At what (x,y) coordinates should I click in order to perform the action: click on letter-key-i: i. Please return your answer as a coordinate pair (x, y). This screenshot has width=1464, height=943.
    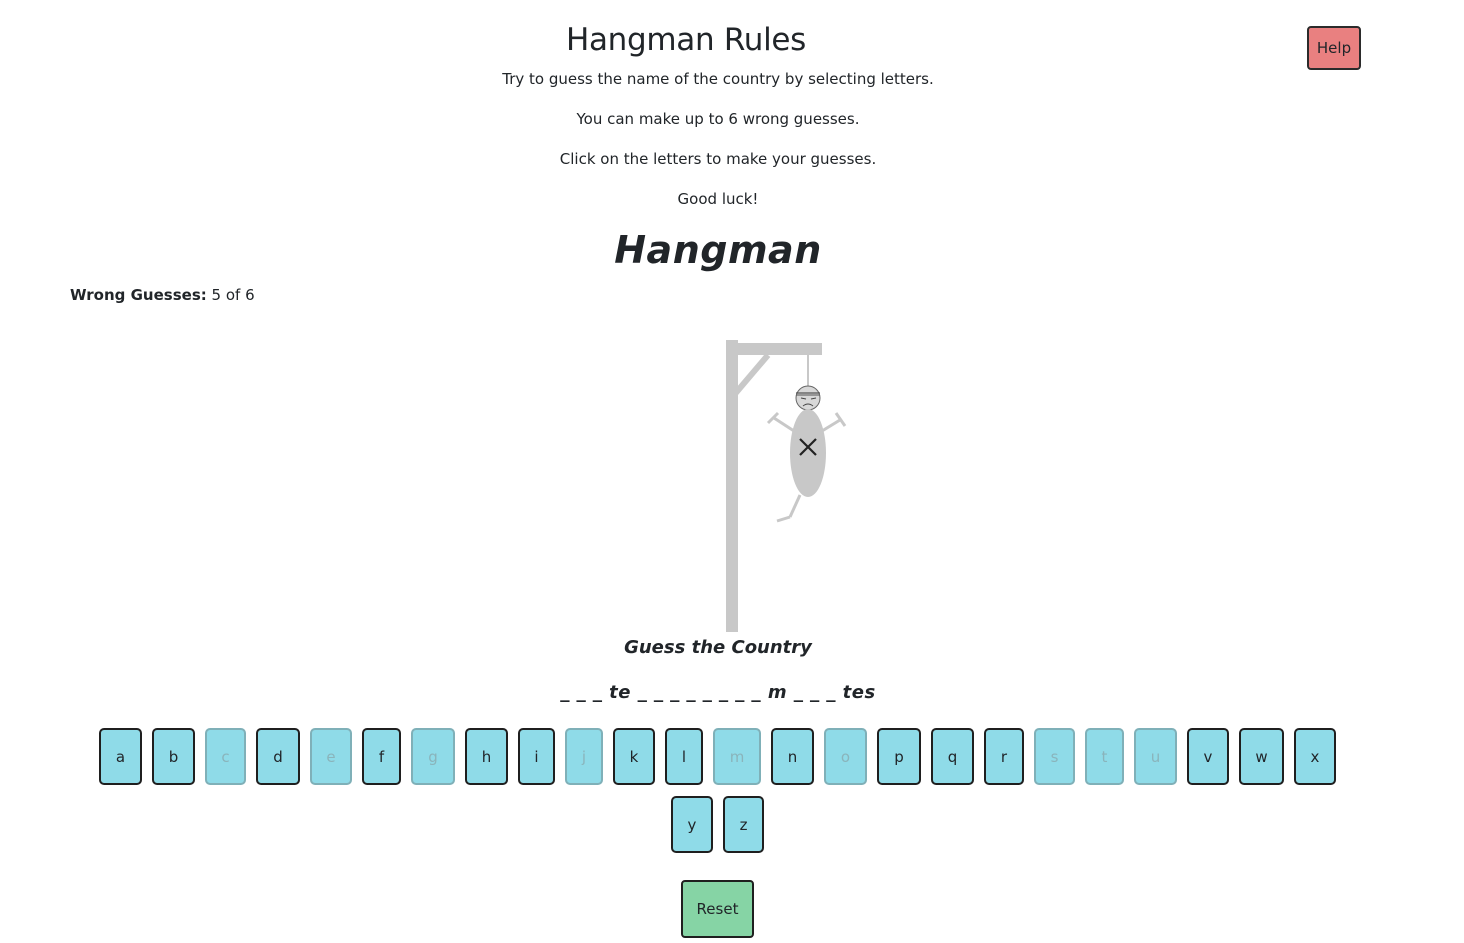
    Looking at the image, I should click on (536, 756).